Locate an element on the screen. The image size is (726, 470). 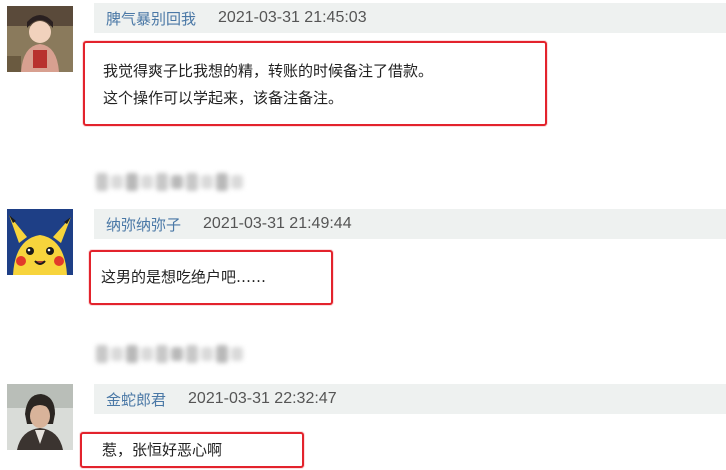
username-link: 金蛇郎君 is located at coordinates (136, 399).